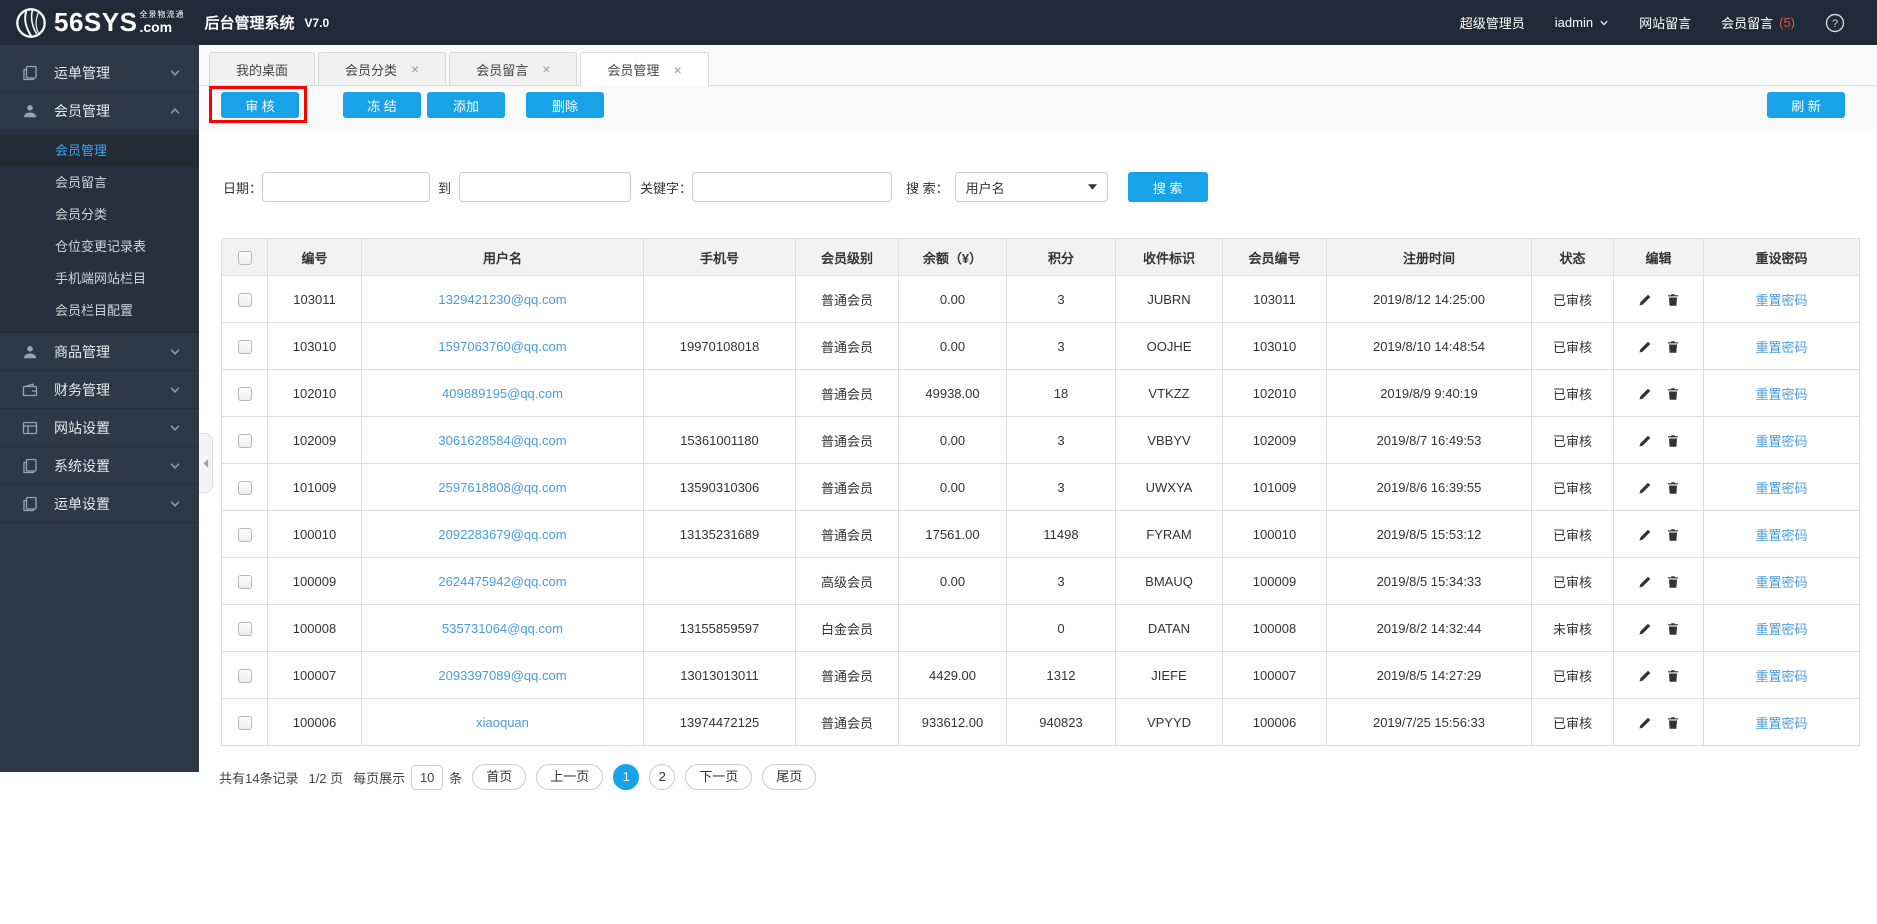 The height and width of the screenshot is (924, 1877). What do you see at coordinates (99, 504) in the screenshot?
I see `sidebar-item-waybill-settings: 运单设置` at bounding box center [99, 504].